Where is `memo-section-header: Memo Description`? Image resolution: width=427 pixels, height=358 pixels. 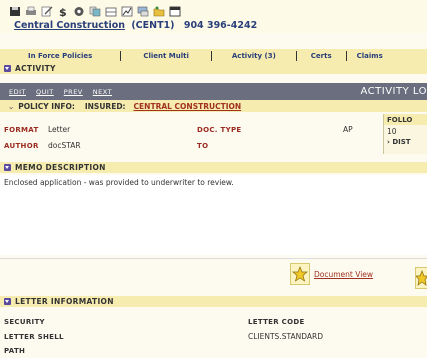 memo-section-header: Memo Description is located at coordinates (213, 167).